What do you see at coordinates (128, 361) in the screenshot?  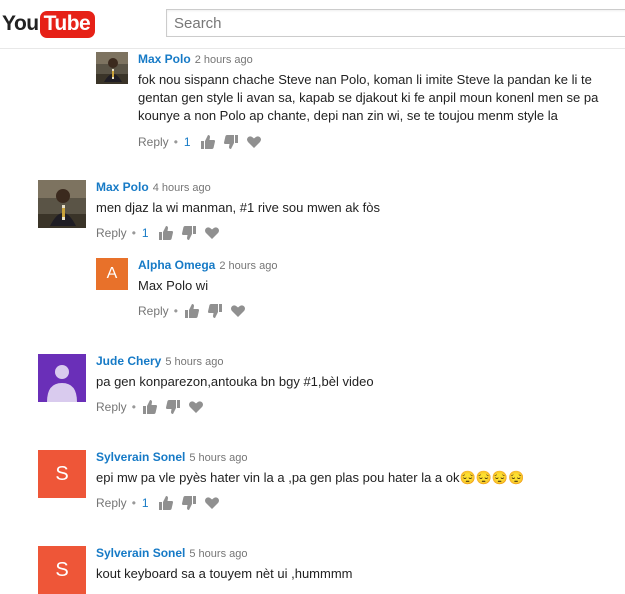 I see `comment-author: Jude Chery` at bounding box center [128, 361].